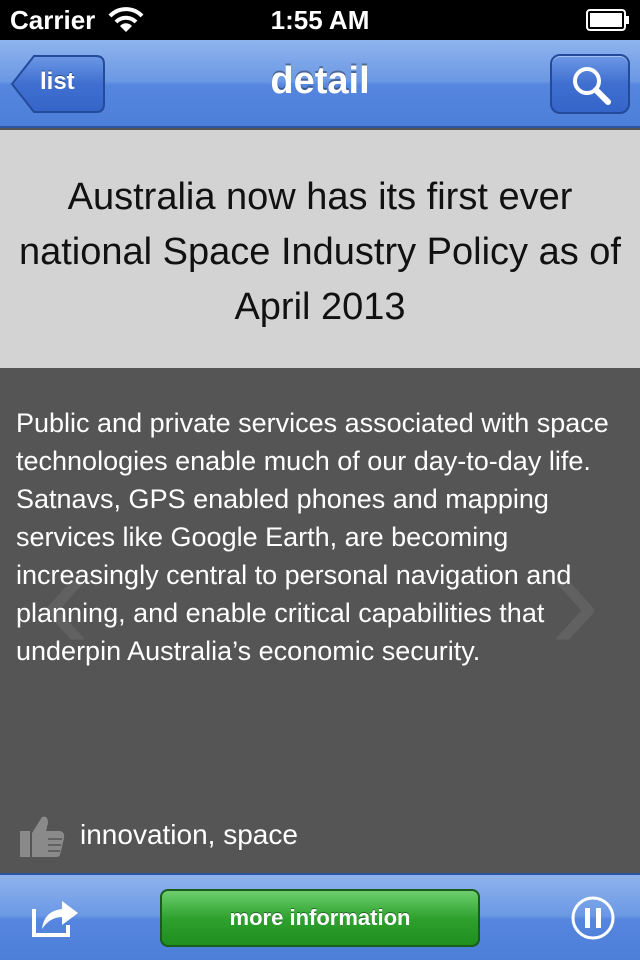 The width and height of the screenshot is (640, 960). What do you see at coordinates (189, 834) in the screenshot?
I see `article-tags: innovation, space` at bounding box center [189, 834].